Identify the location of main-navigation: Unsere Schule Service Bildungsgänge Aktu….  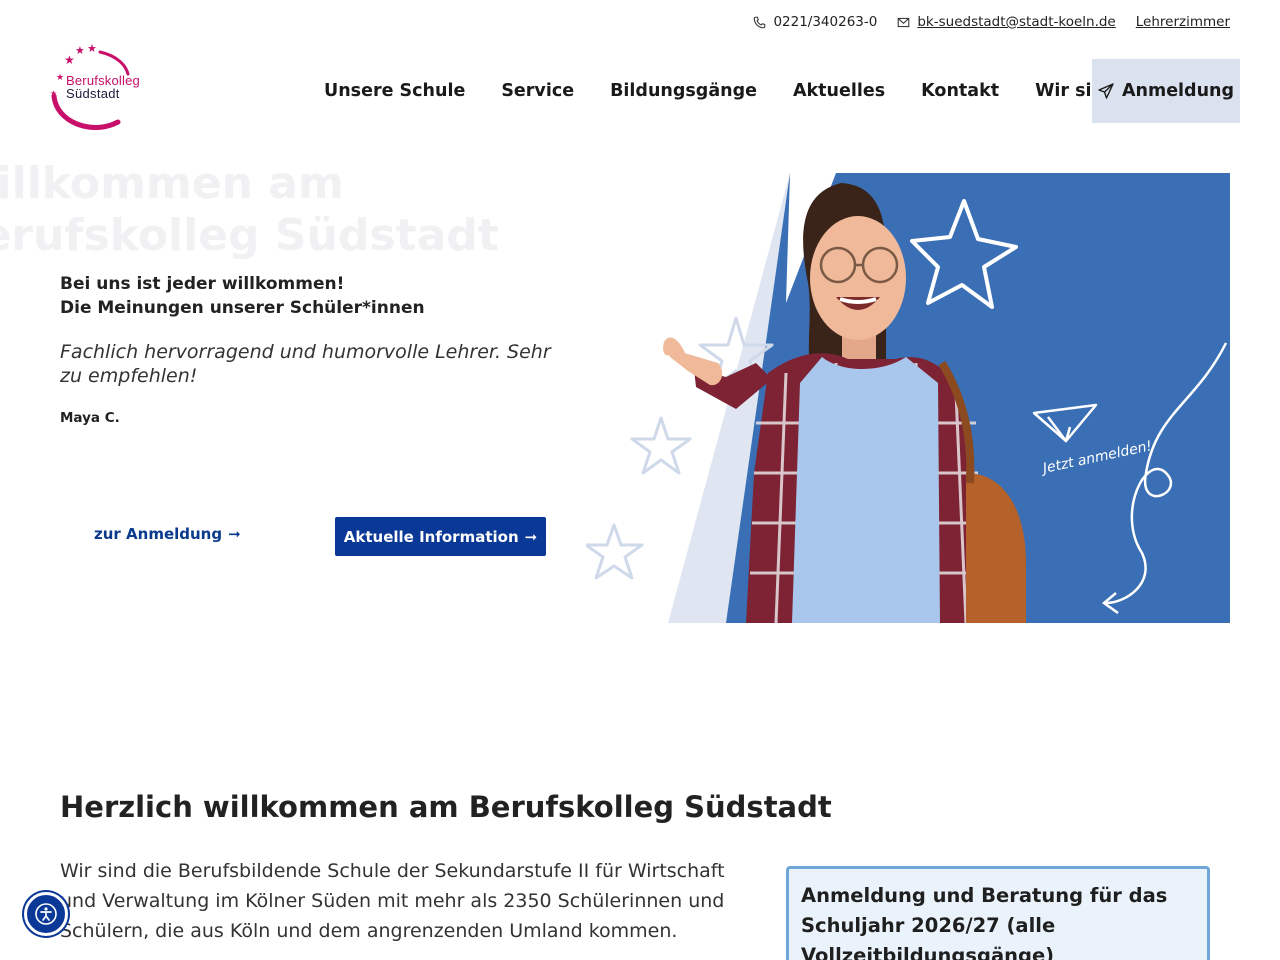
(773, 91).